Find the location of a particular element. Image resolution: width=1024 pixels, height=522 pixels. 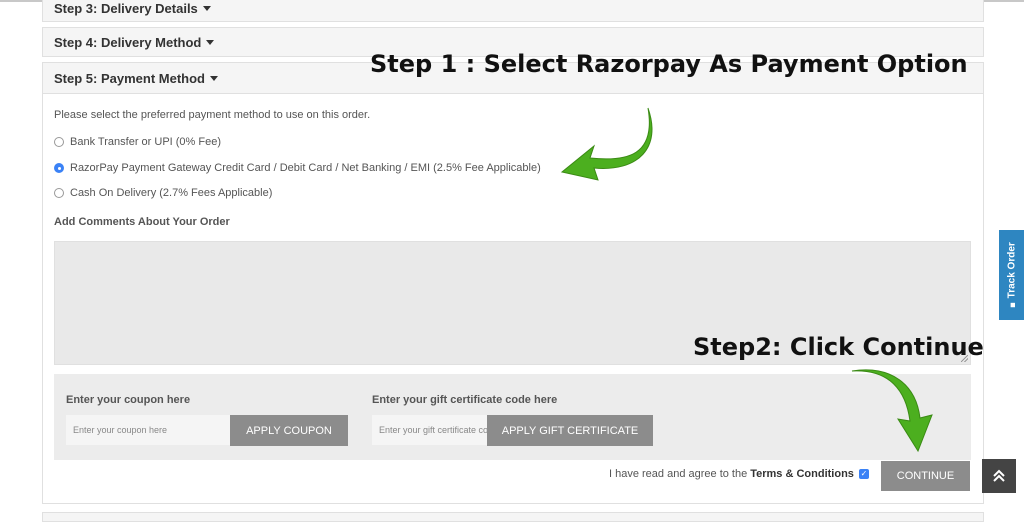

step3-header: Step 3: Delivery Details is located at coordinates (513, 11).